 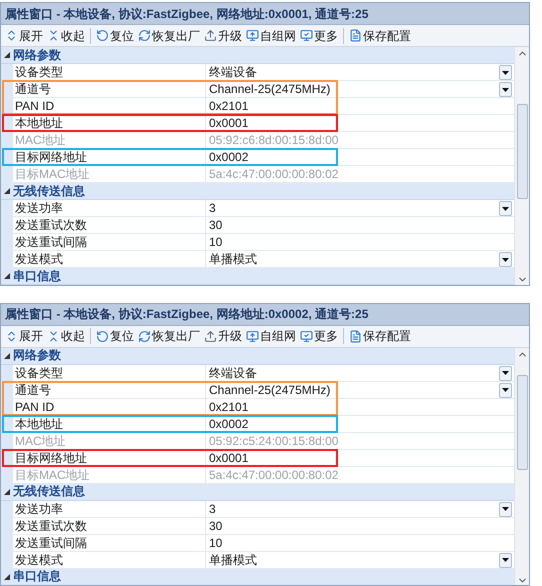 I want to click on property-label: 发送重试间隔, so click(x=109, y=542).